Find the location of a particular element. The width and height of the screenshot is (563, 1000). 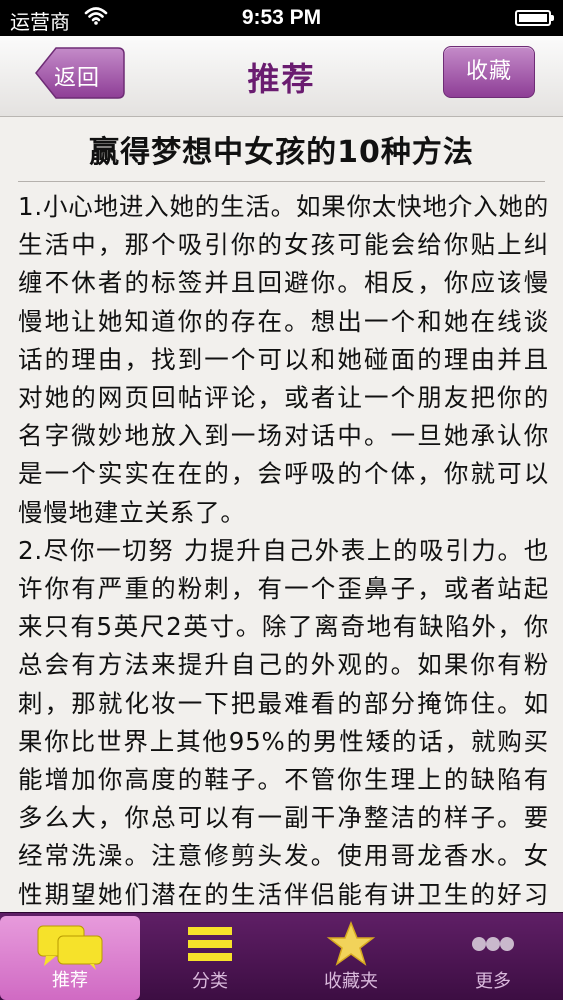

tab-more-label: 更多 is located at coordinates (493, 981).